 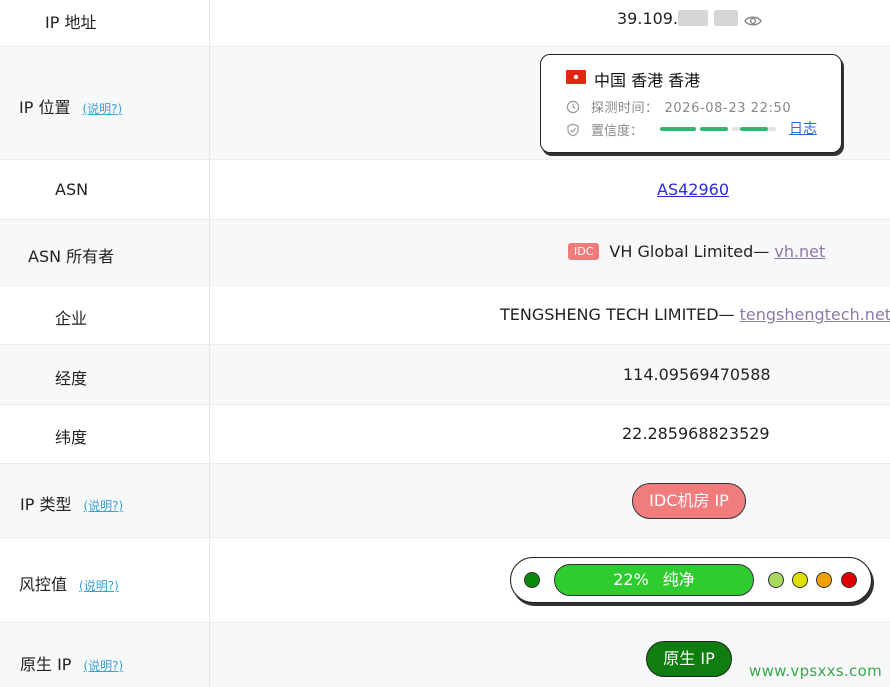 I want to click on row-asn: ASN AS42960, so click(x=445, y=190).